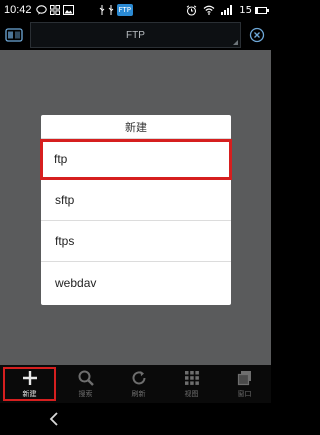  Describe the element at coordinates (18, 10) in the screenshot. I see `status-time: 10:42` at that location.